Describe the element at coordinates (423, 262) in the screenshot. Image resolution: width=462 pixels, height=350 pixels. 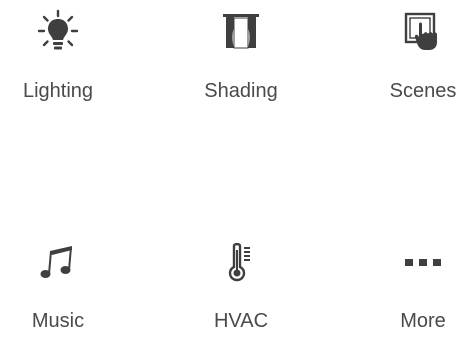
I see `more-dots-icon` at that location.